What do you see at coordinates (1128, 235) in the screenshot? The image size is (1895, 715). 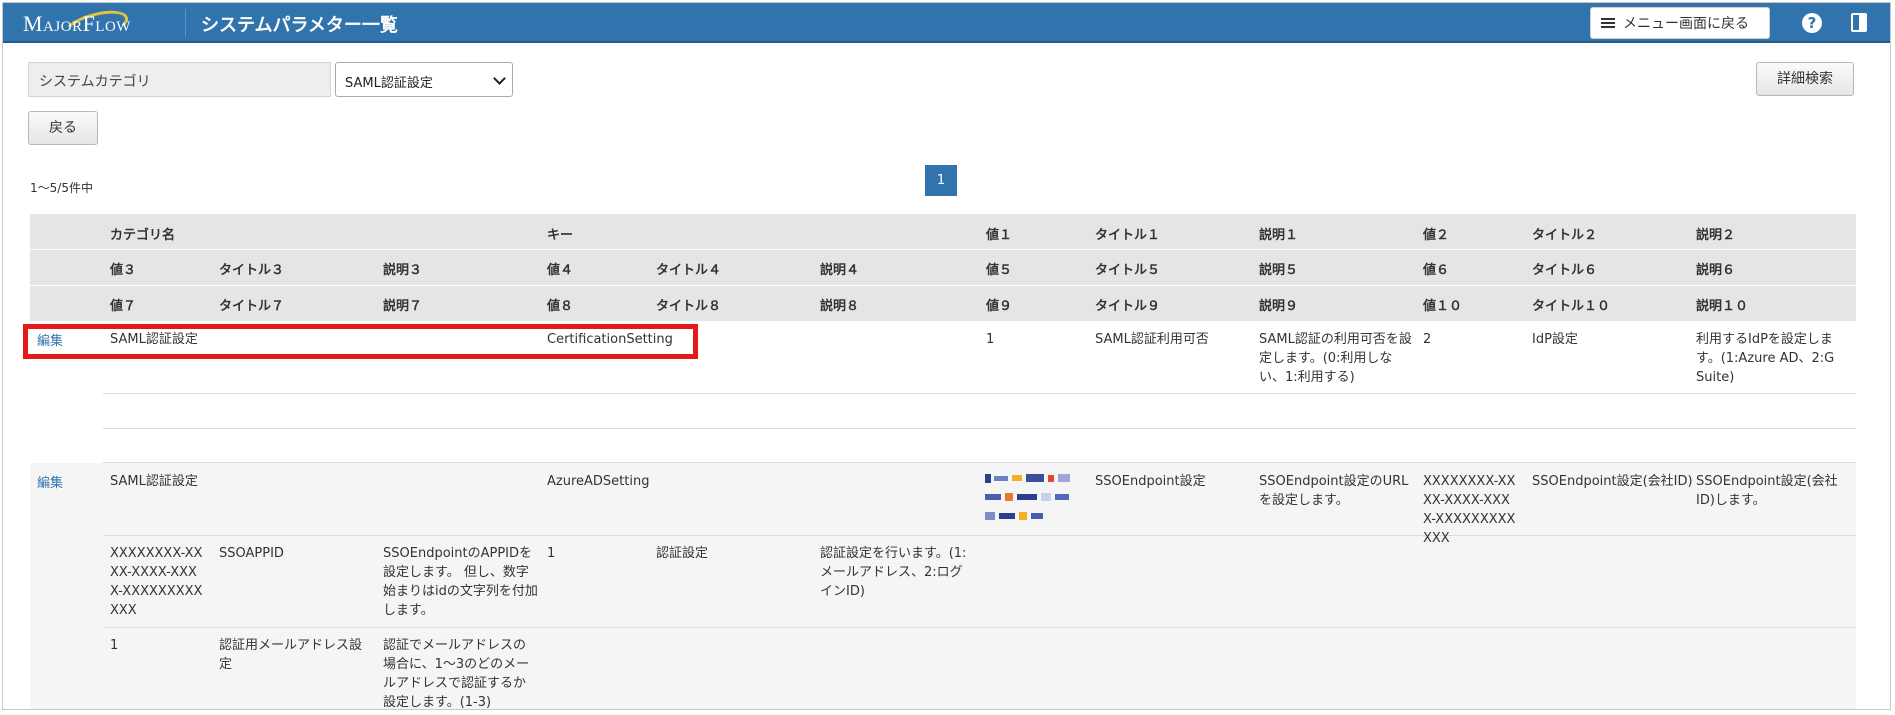 I see `col-header: タイトル１` at bounding box center [1128, 235].